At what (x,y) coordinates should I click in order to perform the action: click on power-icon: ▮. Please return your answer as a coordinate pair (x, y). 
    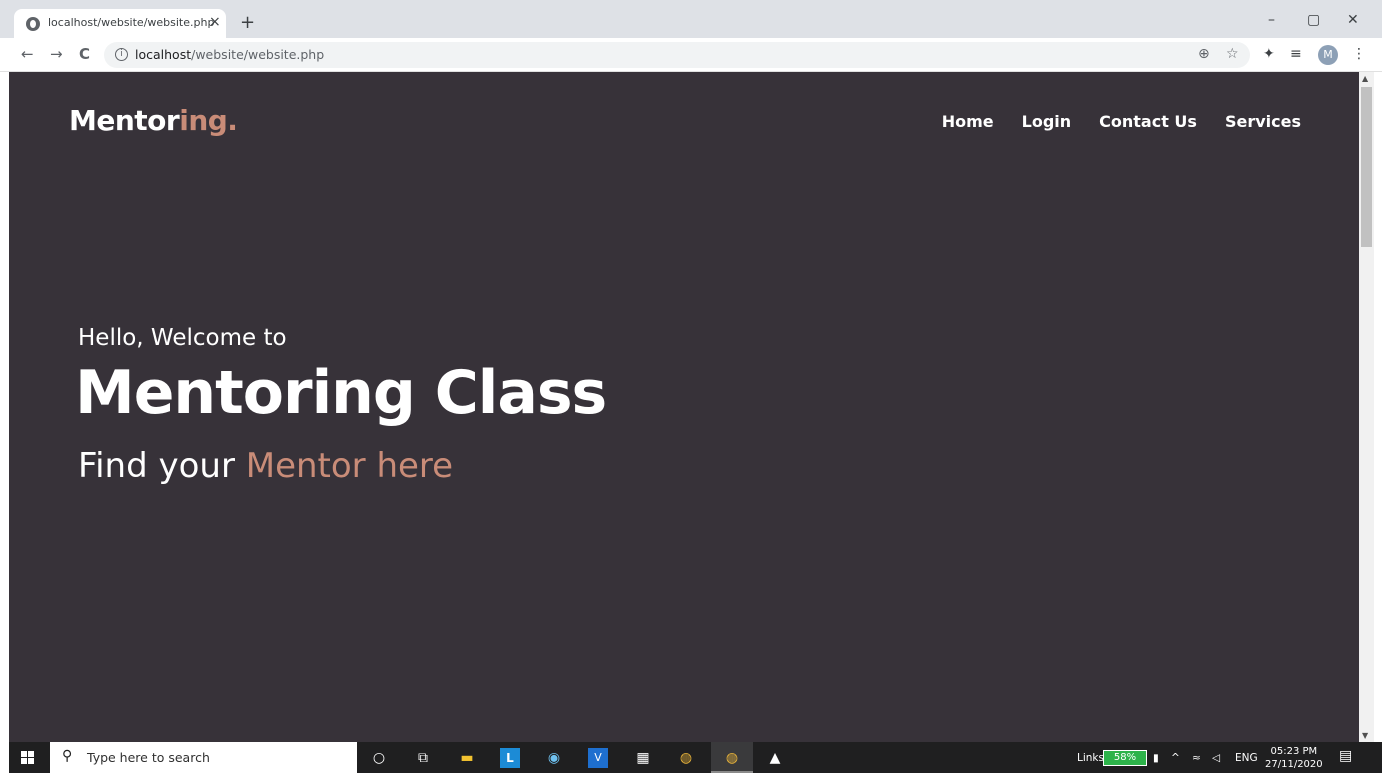
    Looking at the image, I should click on (1156, 758).